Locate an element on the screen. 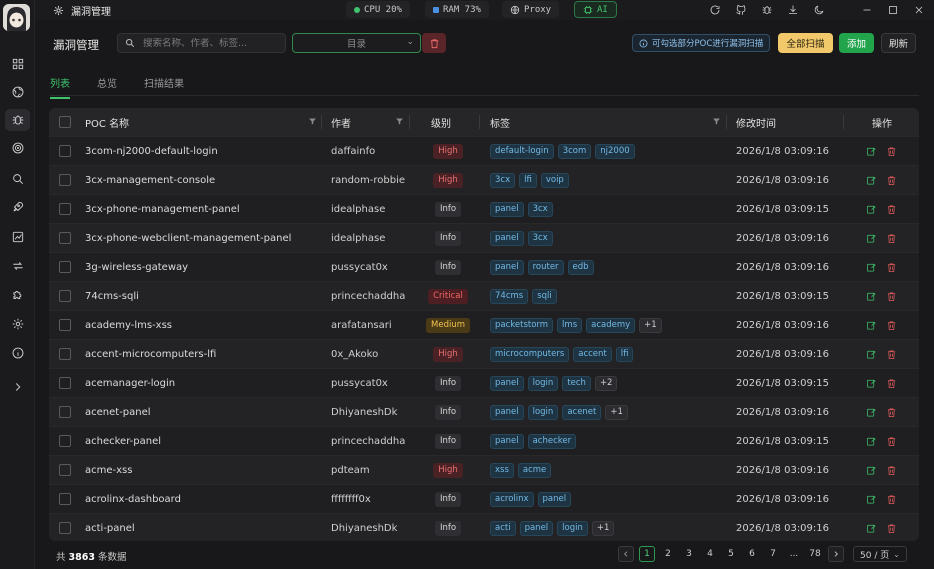 The height and width of the screenshot is (569, 934). page-button: 4 is located at coordinates (710, 554).